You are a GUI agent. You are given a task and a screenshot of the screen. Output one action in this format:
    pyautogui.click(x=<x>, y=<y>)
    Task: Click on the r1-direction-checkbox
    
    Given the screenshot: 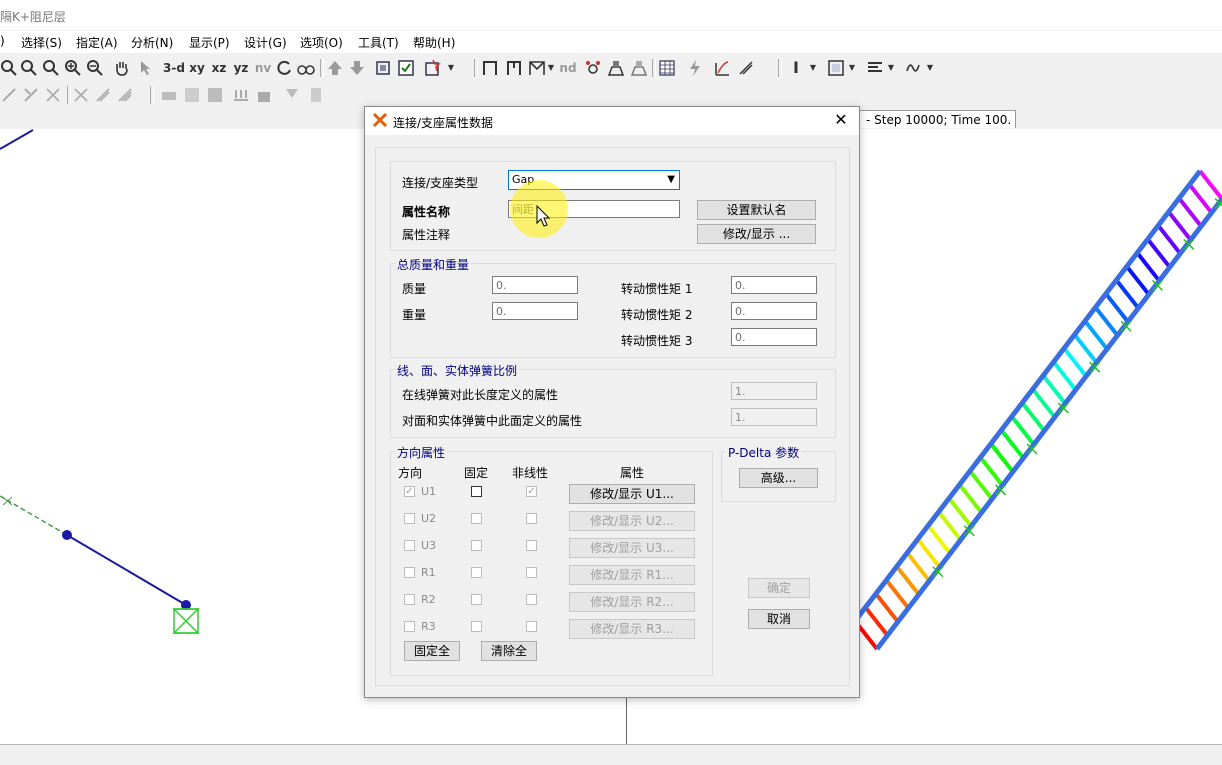 What is the action you would take?
    pyautogui.click(x=409, y=572)
    